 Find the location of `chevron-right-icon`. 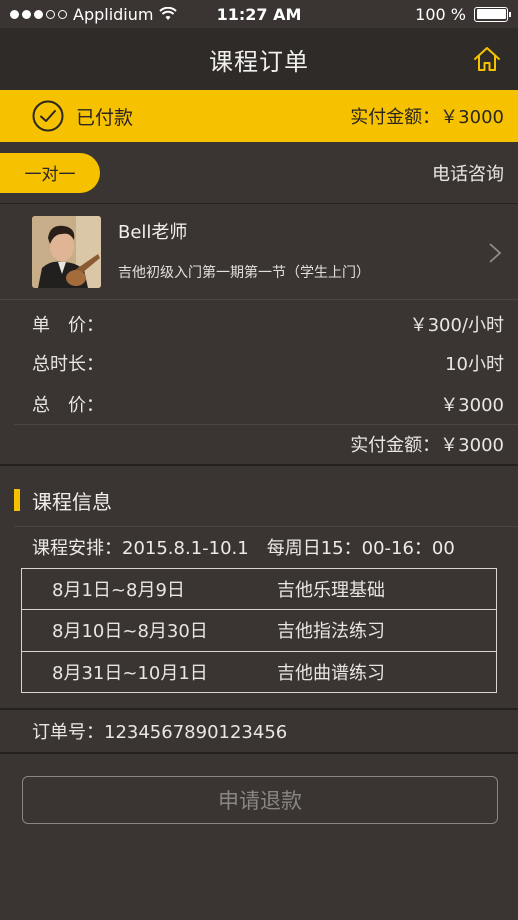

chevron-right-icon is located at coordinates (495, 253).